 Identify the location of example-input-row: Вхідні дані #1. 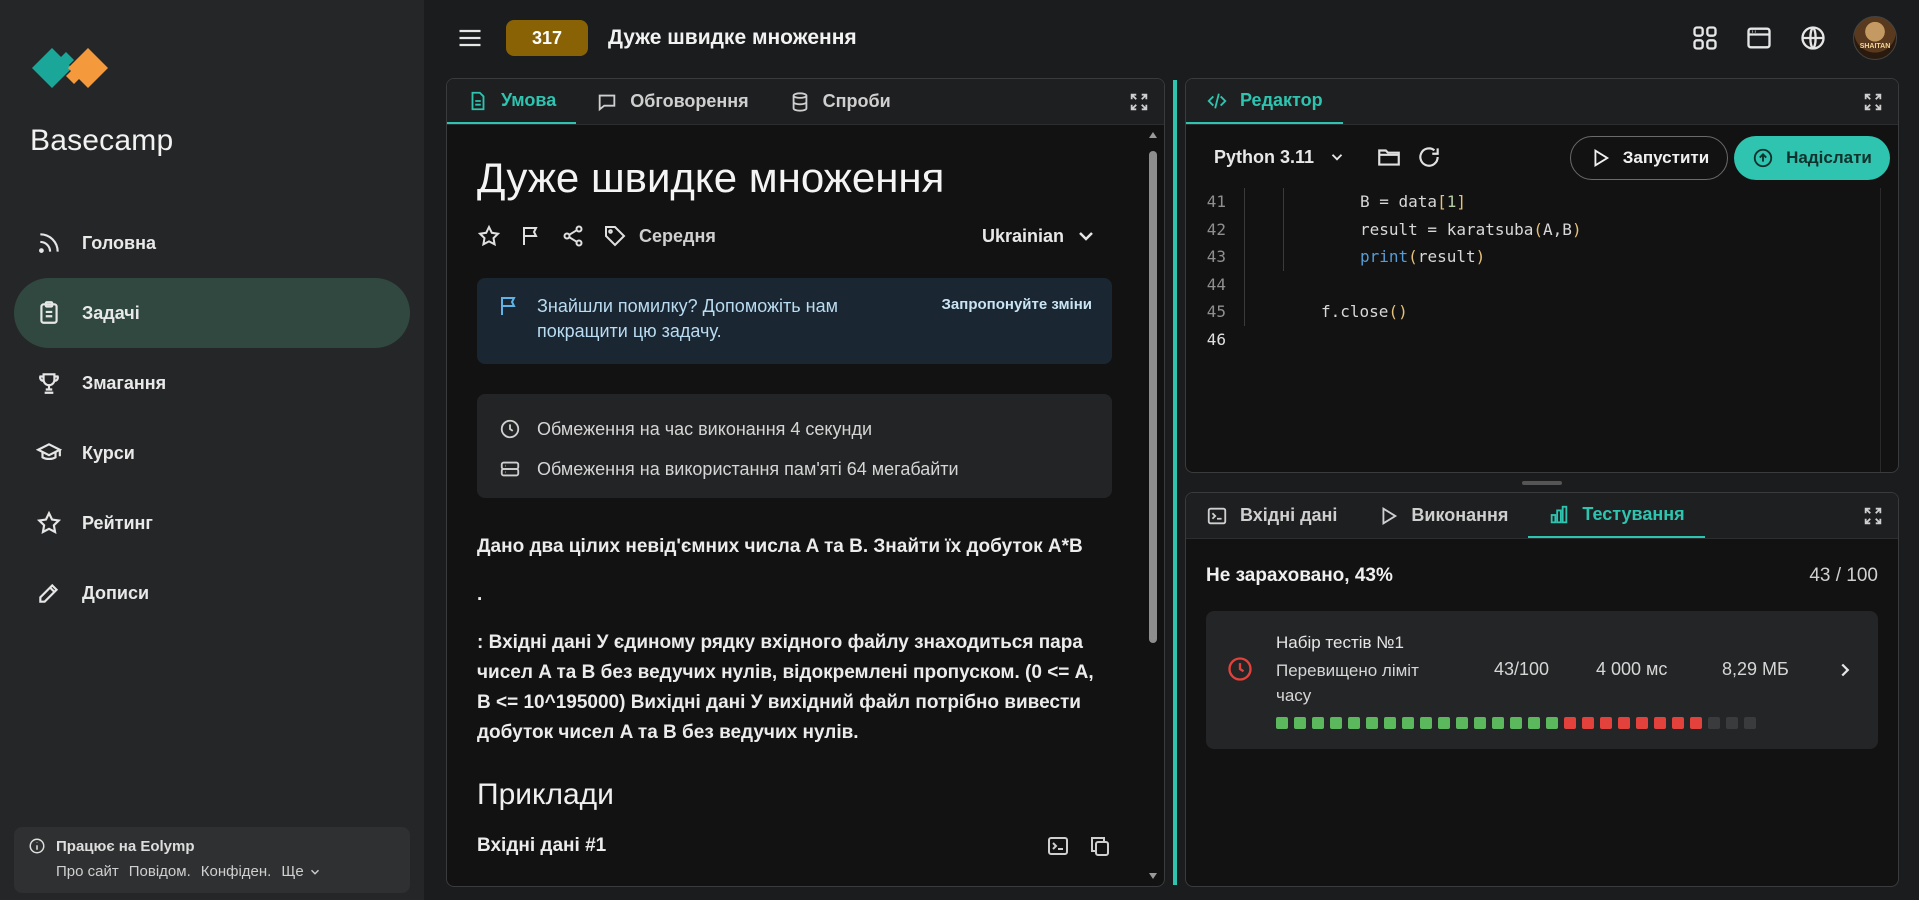
(794, 846).